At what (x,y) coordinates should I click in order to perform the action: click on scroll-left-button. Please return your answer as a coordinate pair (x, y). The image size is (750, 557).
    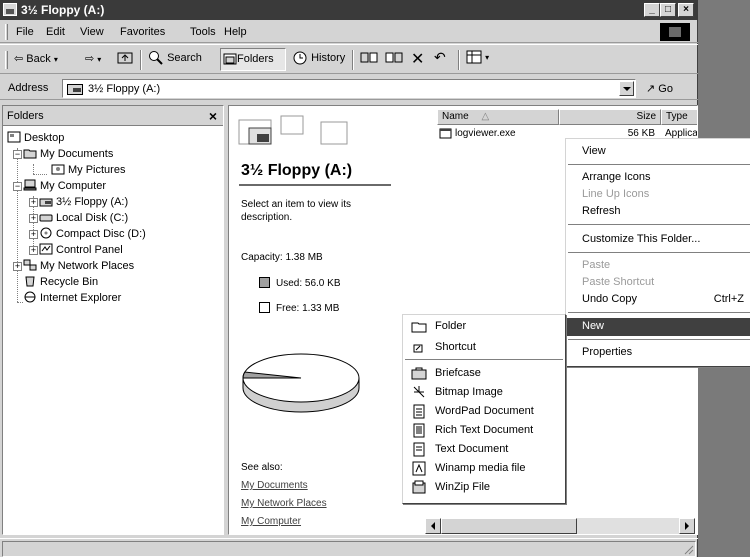
    Looking at the image, I should click on (433, 526).